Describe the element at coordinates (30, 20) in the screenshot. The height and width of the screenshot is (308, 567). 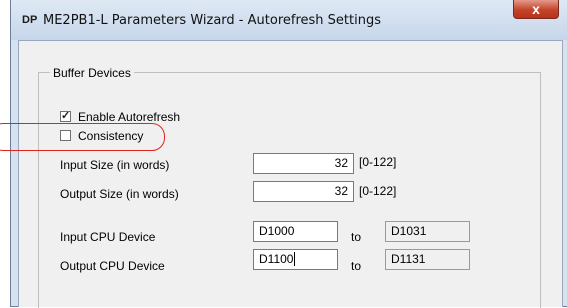
I see `app-icon: DP` at that location.